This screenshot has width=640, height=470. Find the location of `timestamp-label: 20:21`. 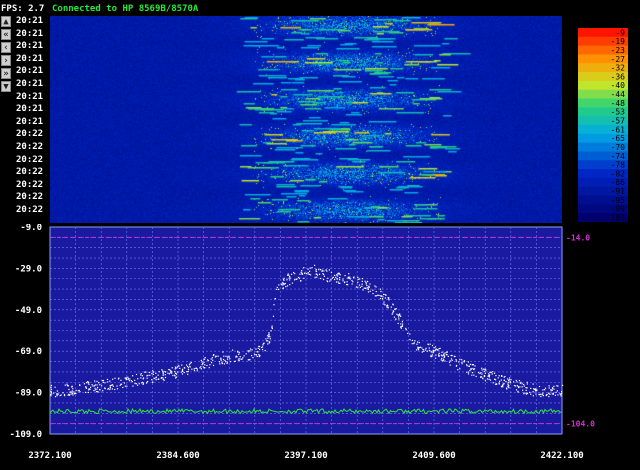

timestamp-label: 20:21 is located at coordinates (30, 121).